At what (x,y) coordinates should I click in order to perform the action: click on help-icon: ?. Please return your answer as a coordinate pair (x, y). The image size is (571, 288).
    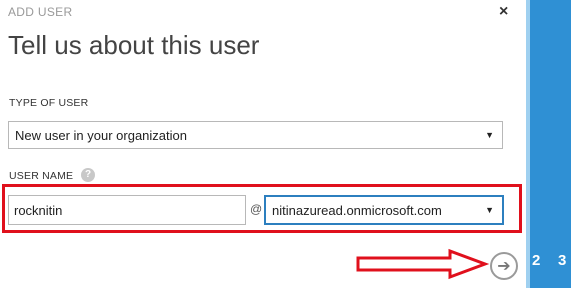
    Looking at the image, I should click on (88, 175).